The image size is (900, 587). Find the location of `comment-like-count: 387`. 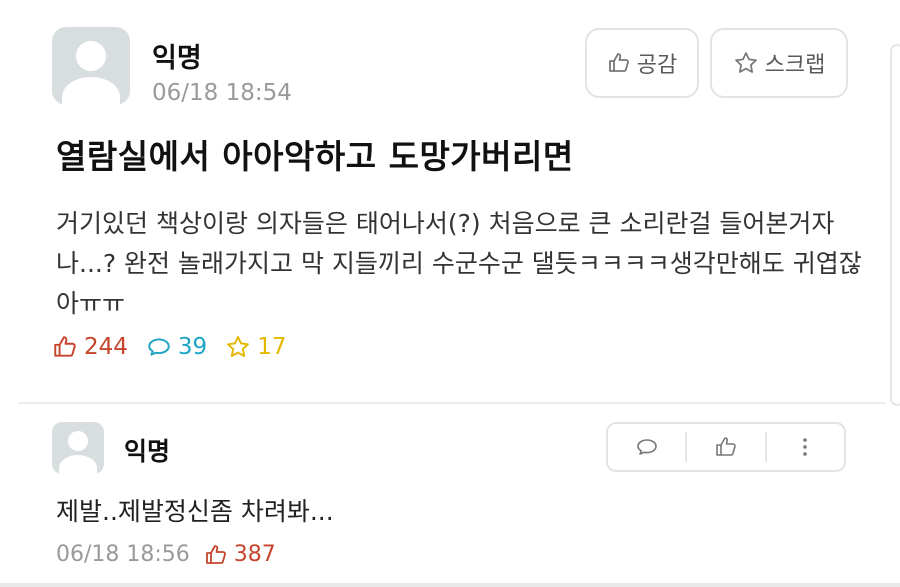

comment-like-count: 387 is located at coordinates (240, 554).